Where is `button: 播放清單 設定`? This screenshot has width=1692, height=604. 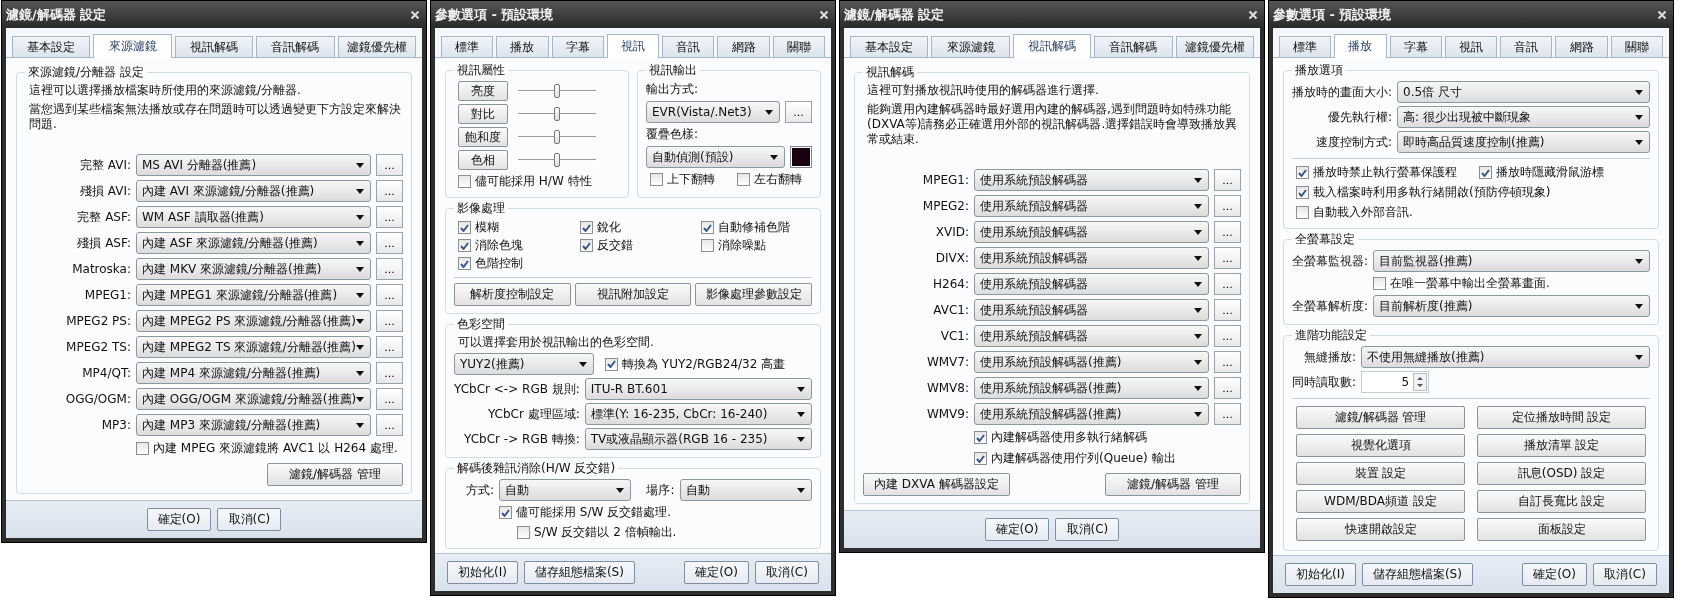
button: 播放清單 設定 is located at coordinates (1561, 445).